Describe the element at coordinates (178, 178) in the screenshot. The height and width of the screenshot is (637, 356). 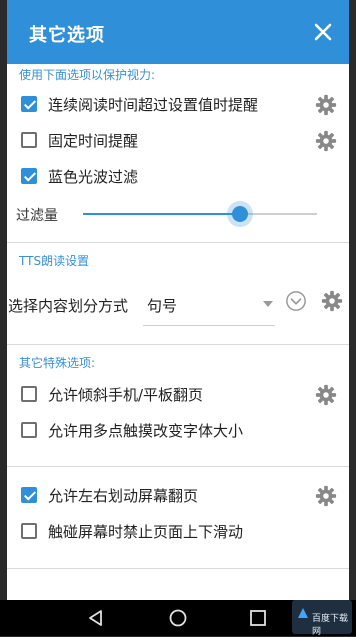
I see `option-row-blue-light-filter: 蓝色光波过滤` at that location.